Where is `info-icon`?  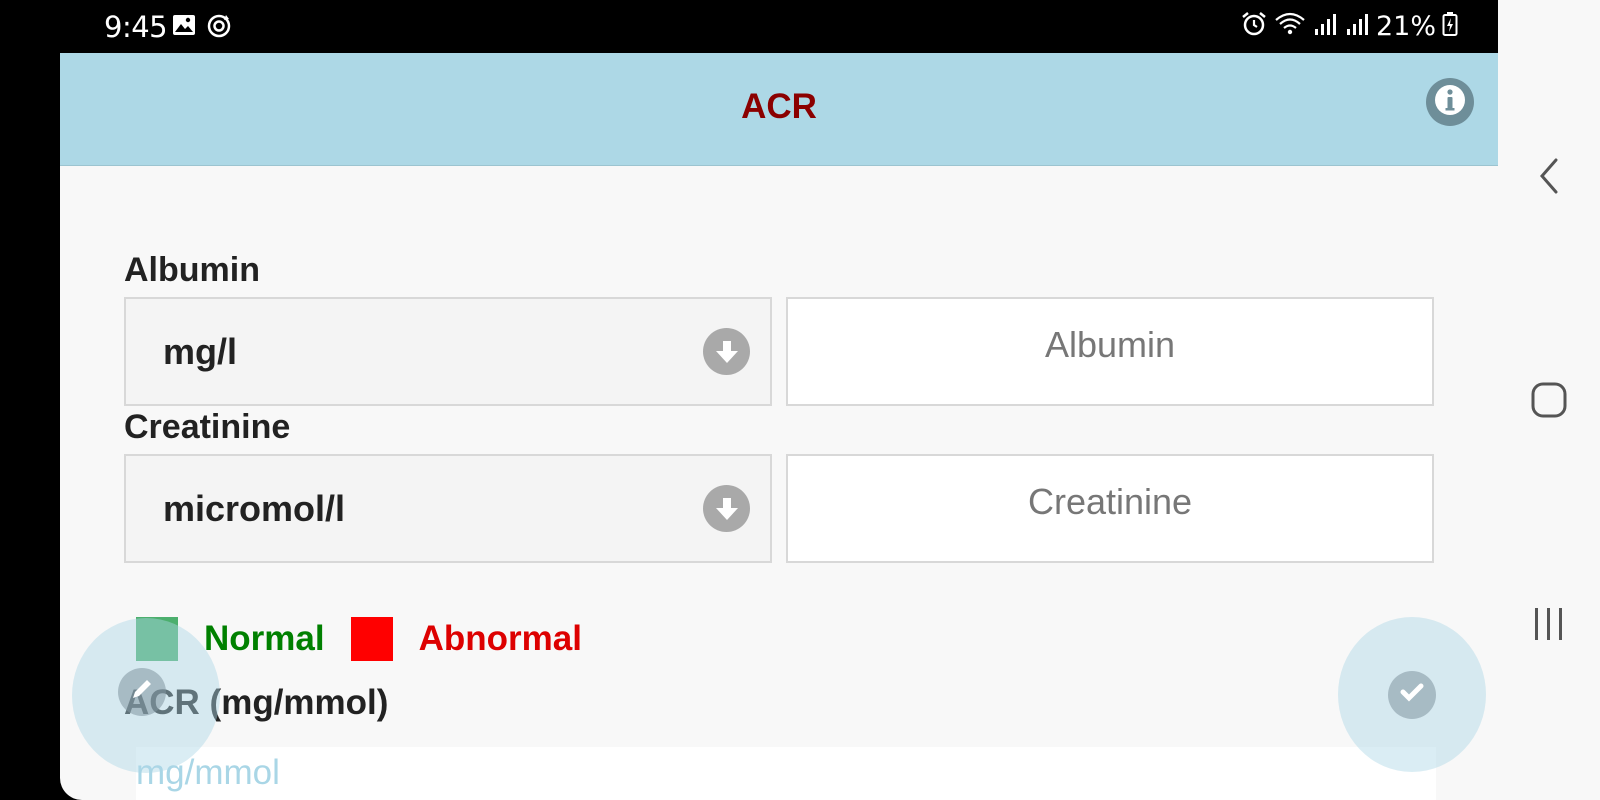
info-icon is located at coordinates (1450, 102).